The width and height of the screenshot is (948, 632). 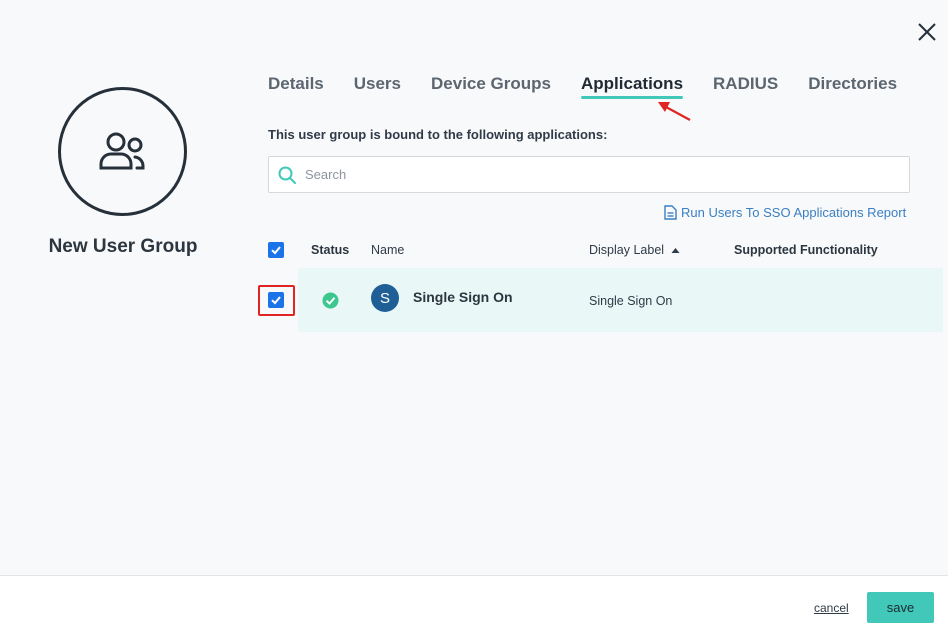 What do you see at coordinates (377, 88) in the screenshot?
I see `tab-users: Users` at bounding box center [377, 88].